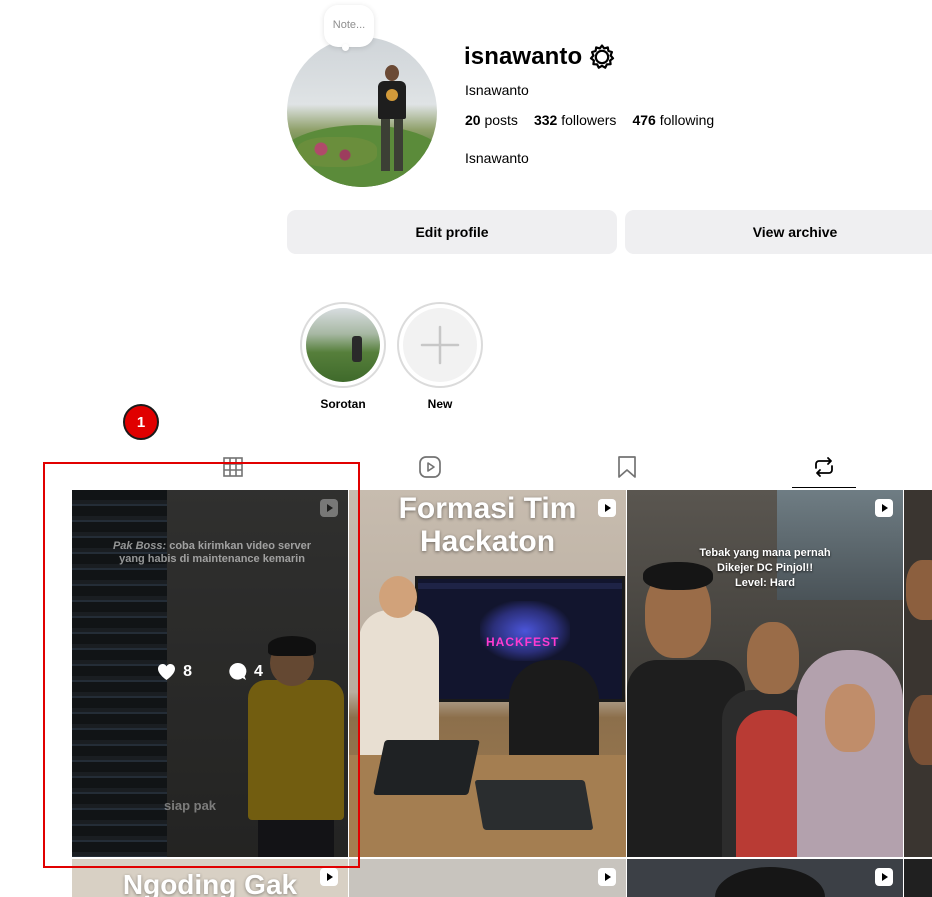  I want to click on likes-stat: 8, so click(174, 671).